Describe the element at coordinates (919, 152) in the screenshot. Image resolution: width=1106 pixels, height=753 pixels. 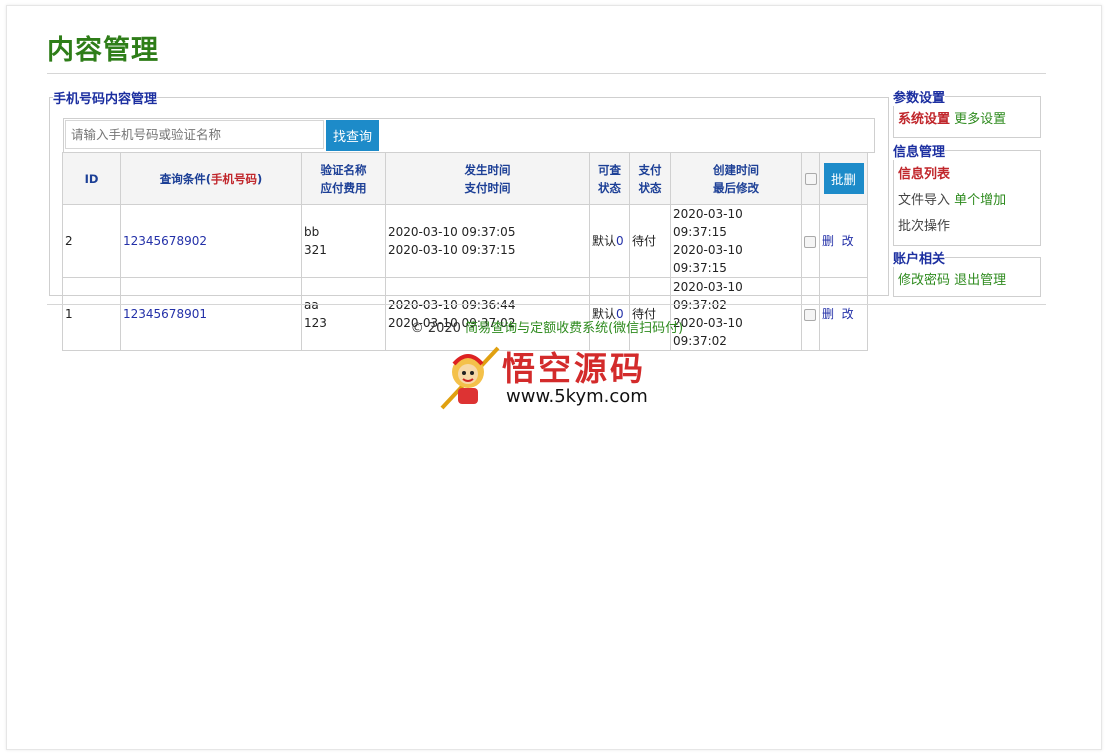
I see `info-legend: 信息管理` at that location.